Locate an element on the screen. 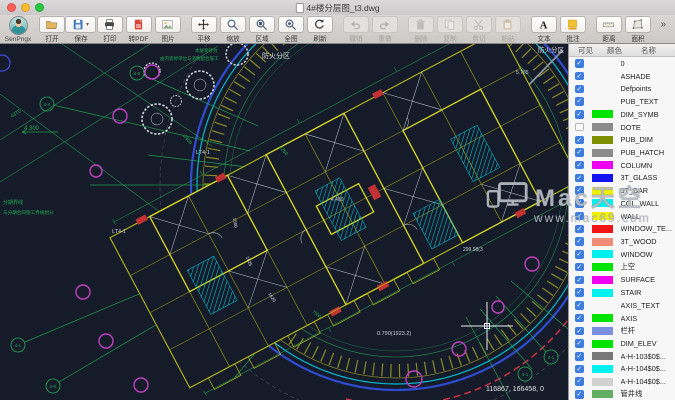 The image size is (675, 400). canvas-label: 本层装修为 is located at coordinates (206, 50).